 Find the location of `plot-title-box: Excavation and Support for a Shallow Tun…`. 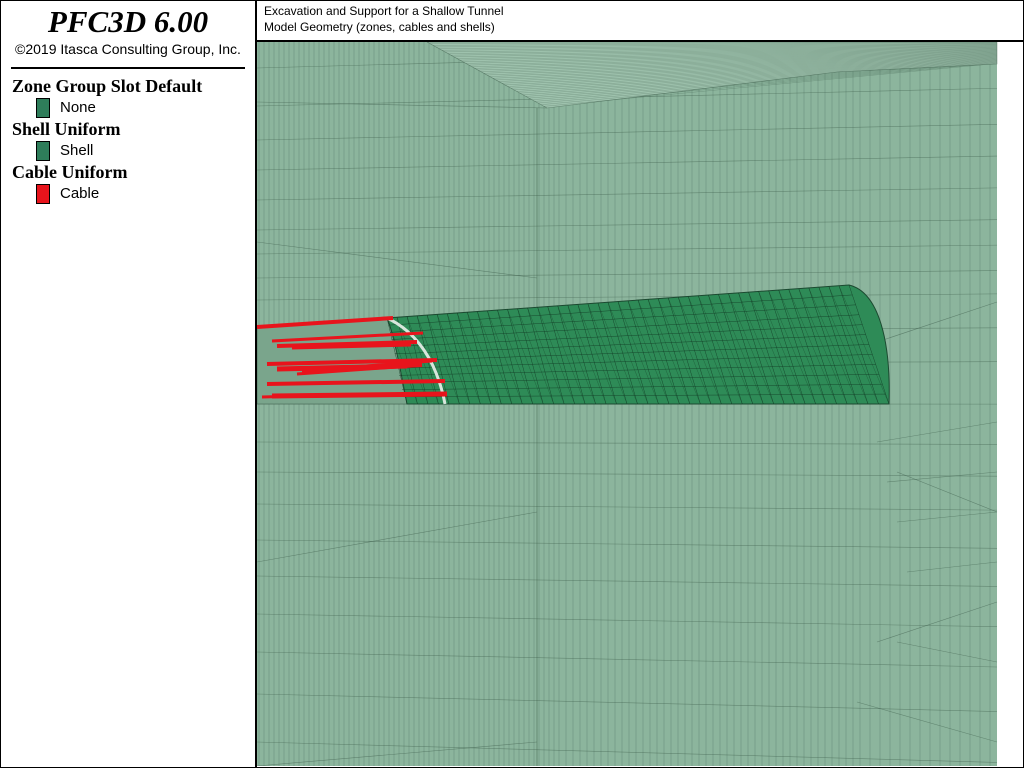

plot-title-box: Excavation and Support for a Shallow Tun… is located at coordinates (640, 21).